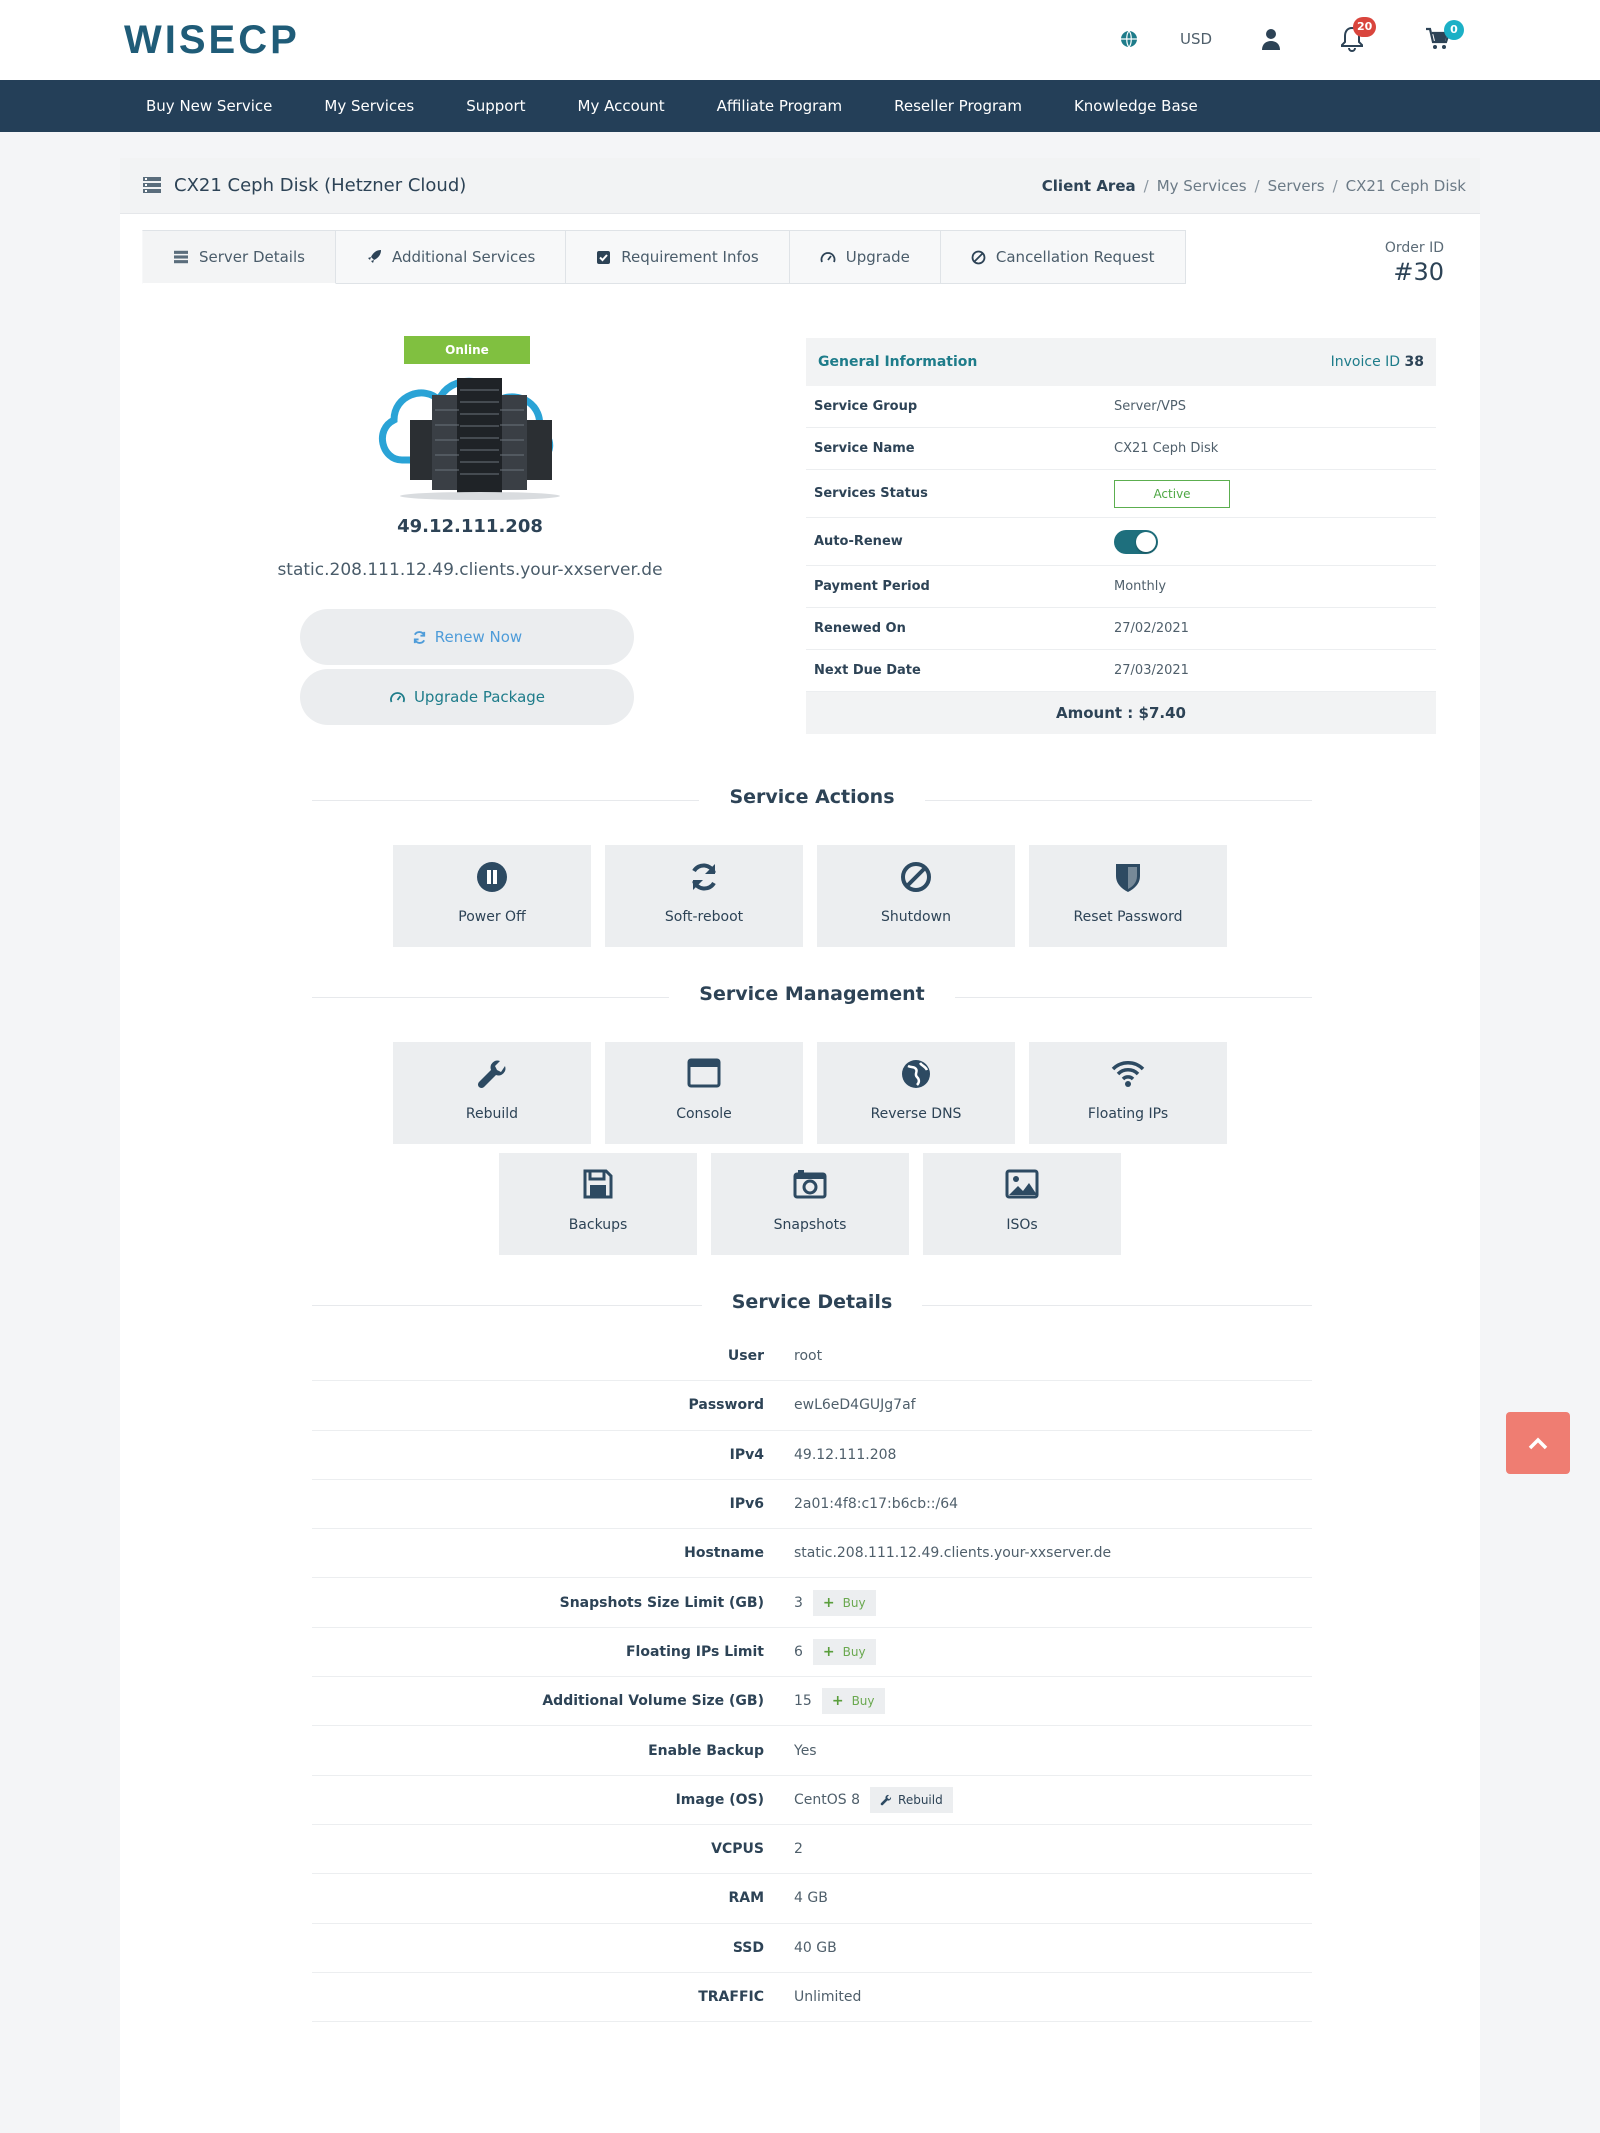 The image size is (1600, 2133). I want to click on rebuild-os-button: Rebuild, so click(911, 1799).